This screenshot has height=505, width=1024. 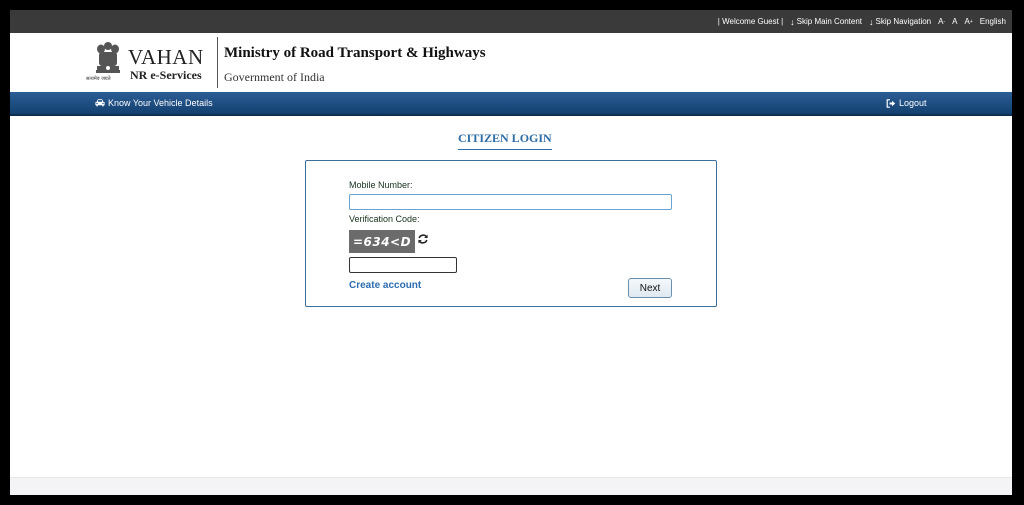 I want to click on car-icon, so click(x=100, y=103).